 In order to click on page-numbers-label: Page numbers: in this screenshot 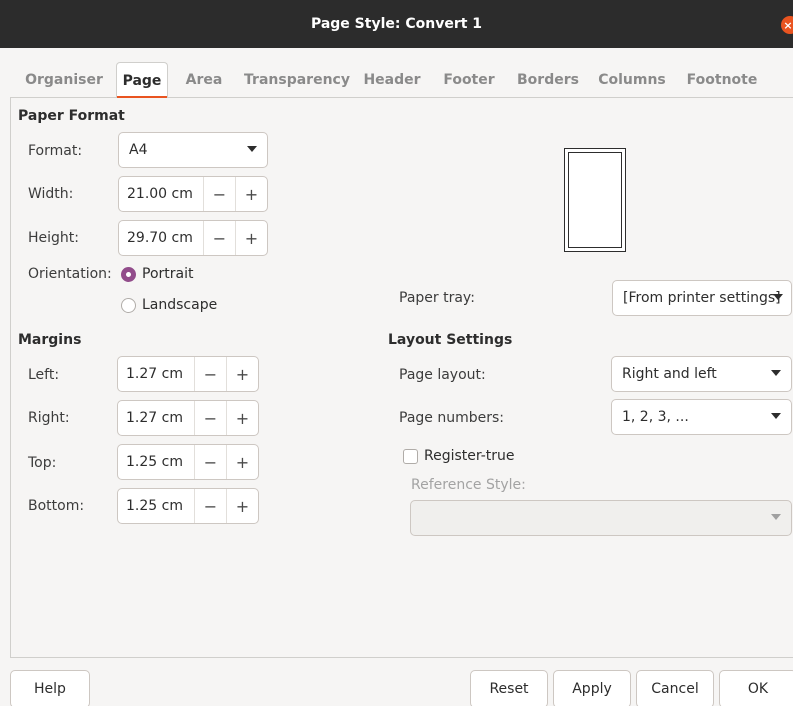, I will do `click(451, 418)`.